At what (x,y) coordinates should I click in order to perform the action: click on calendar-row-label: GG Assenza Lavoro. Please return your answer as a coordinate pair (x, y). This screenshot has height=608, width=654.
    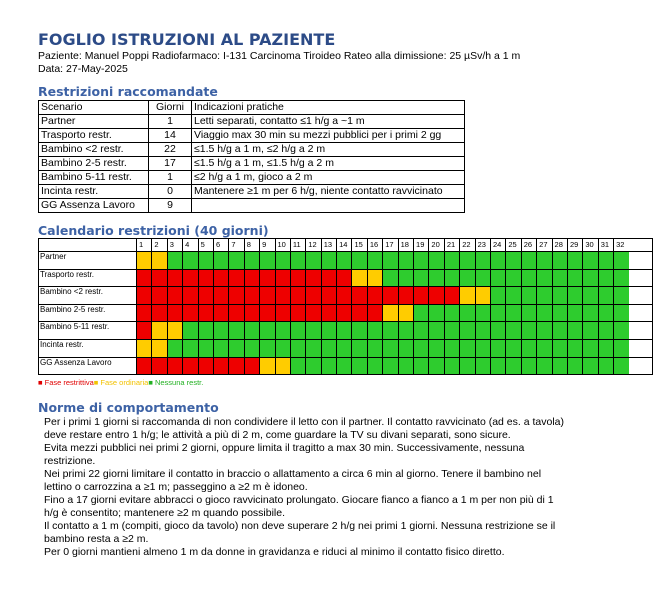
    Looking at the image, I should click on (87, 366).